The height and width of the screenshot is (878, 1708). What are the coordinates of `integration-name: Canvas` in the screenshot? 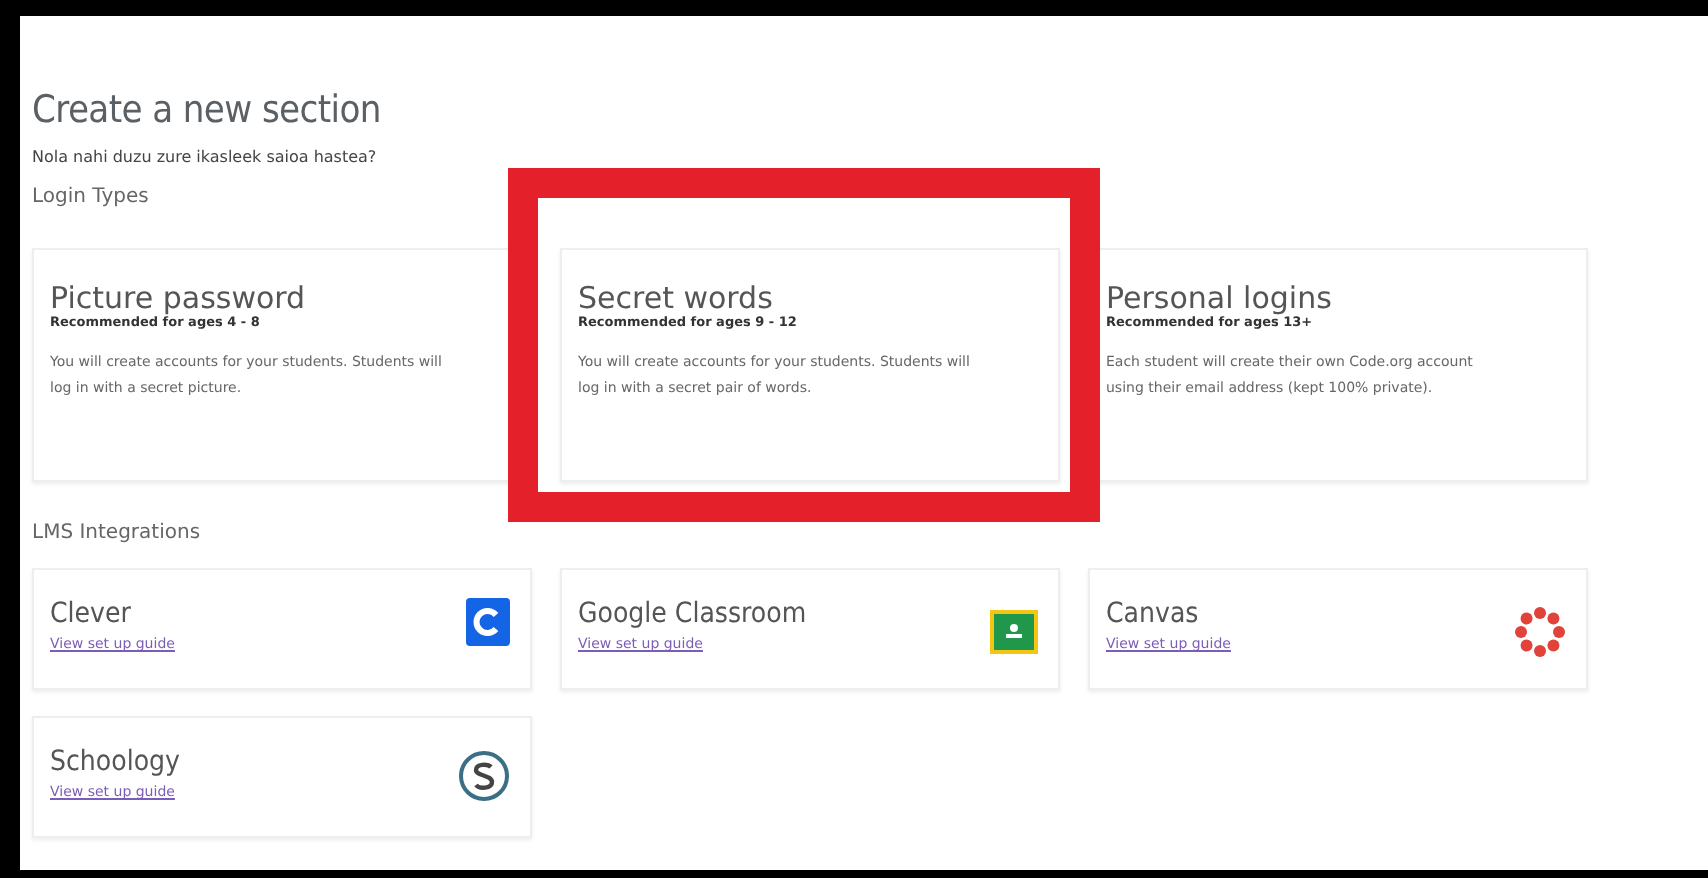 It's located at (1153, 614).